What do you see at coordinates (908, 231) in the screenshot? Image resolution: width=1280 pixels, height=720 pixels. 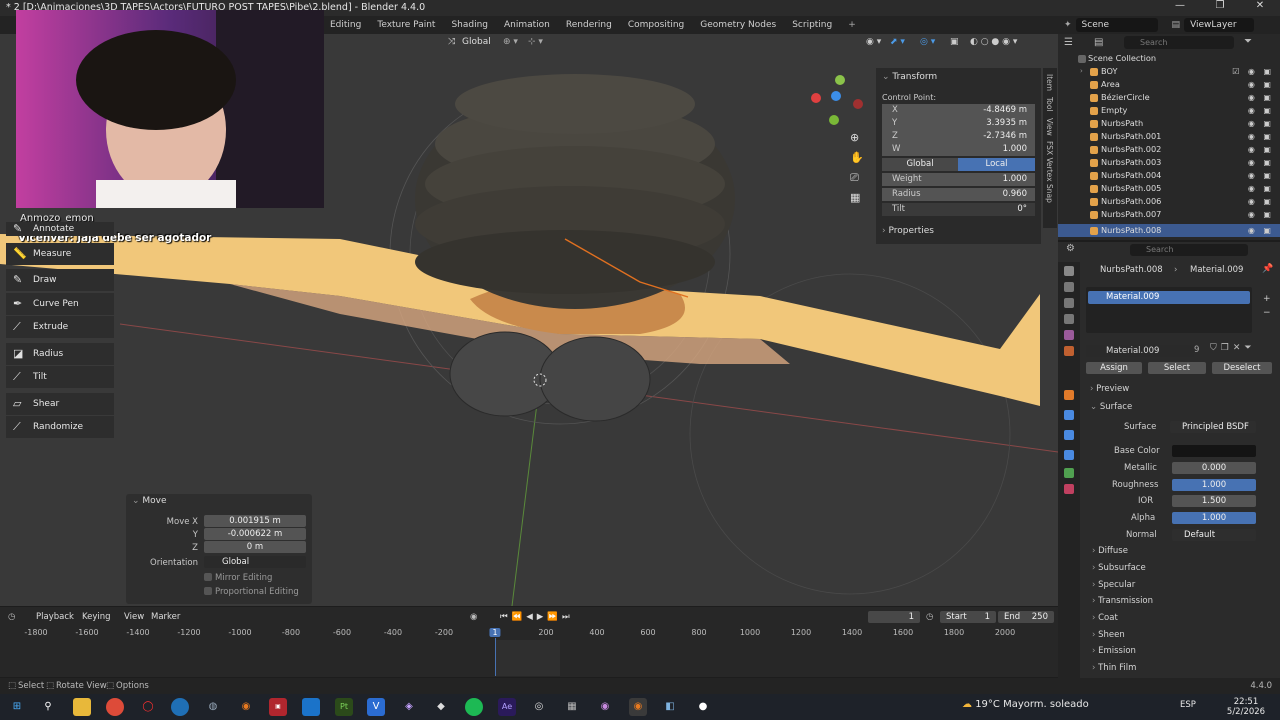 I see `properties-header: › Properties` at bounding box center [908, 231].